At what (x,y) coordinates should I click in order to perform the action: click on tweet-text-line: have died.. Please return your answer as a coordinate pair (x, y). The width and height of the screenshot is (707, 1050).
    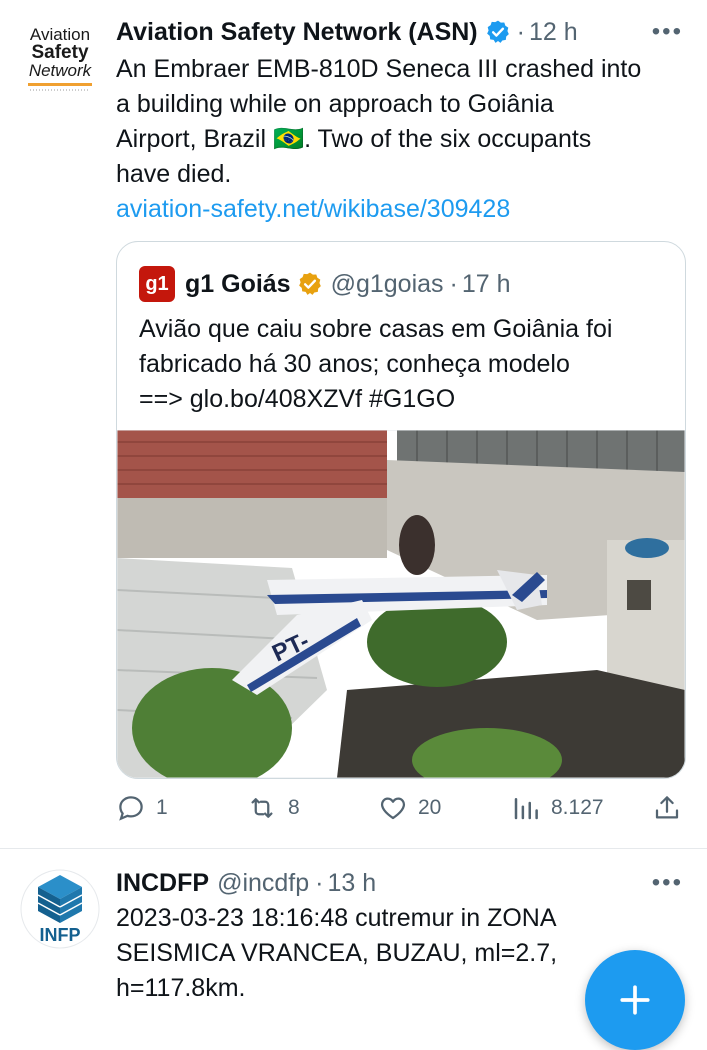
    Looking at the image, I should click on (174, 174).